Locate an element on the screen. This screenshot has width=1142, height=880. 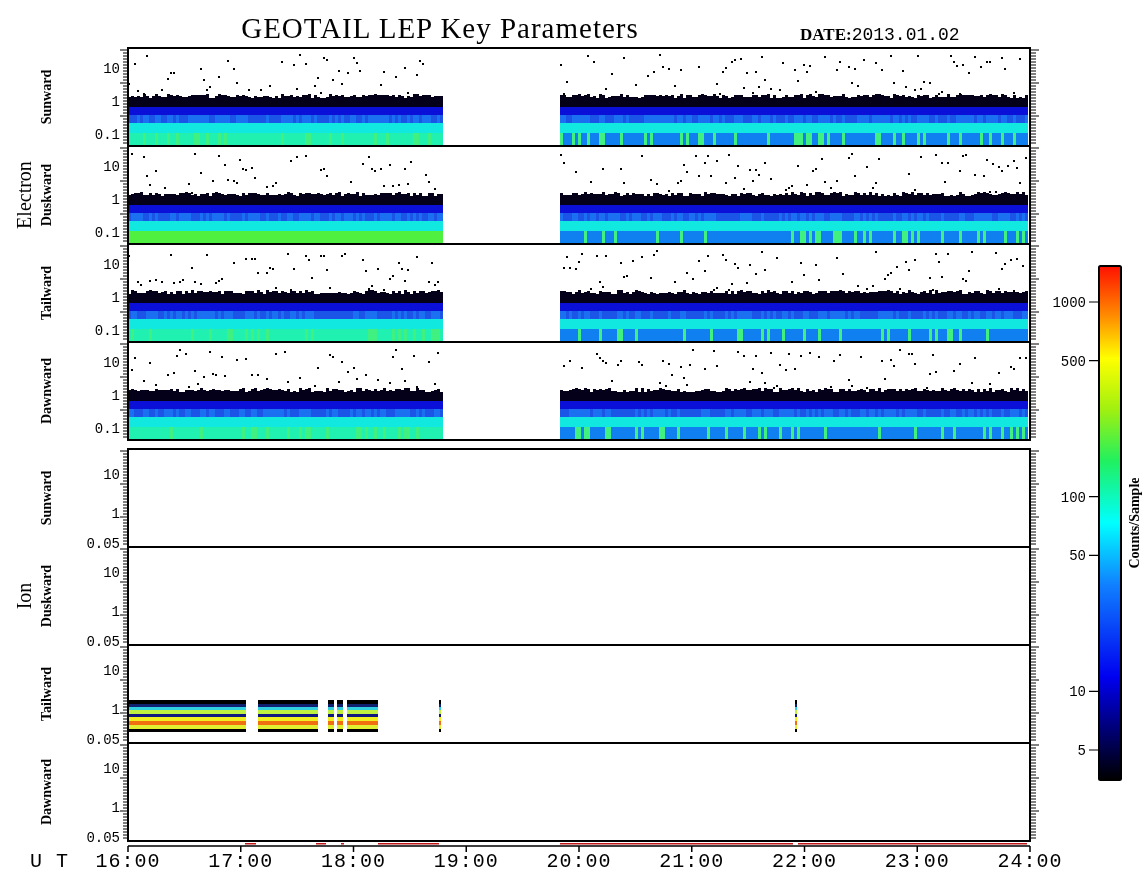
chart-title: GEOTAIL LEP Key Parameters is located at coordinates (440, 28).